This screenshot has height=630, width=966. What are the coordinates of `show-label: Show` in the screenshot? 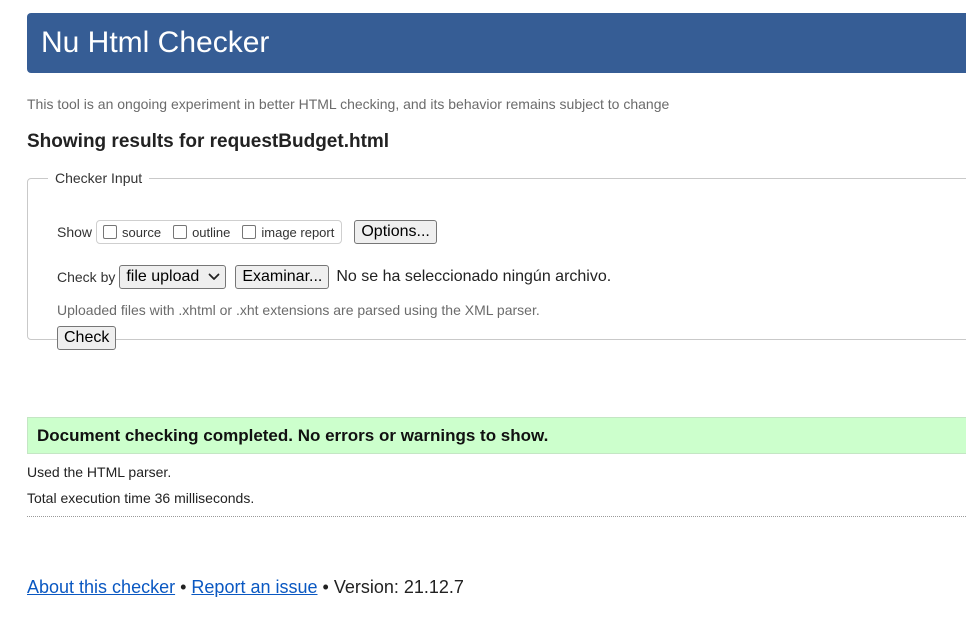 It's located at (75, 232).